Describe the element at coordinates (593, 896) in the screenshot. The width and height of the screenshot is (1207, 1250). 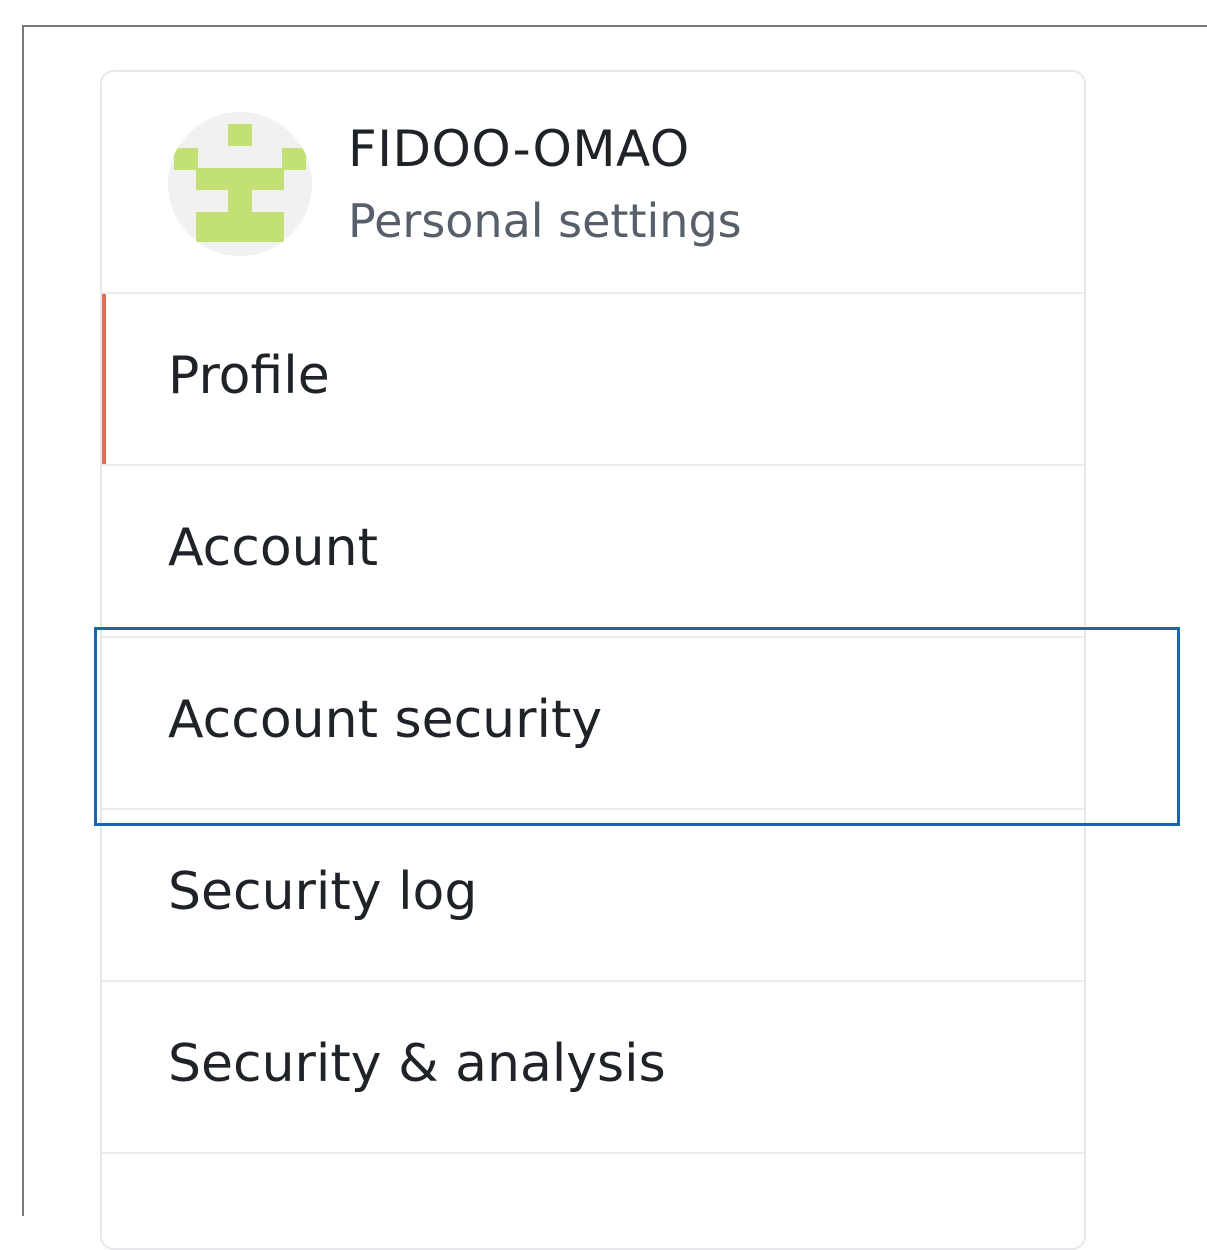
I see `sidebar-item-security-log: Security log` at that location.